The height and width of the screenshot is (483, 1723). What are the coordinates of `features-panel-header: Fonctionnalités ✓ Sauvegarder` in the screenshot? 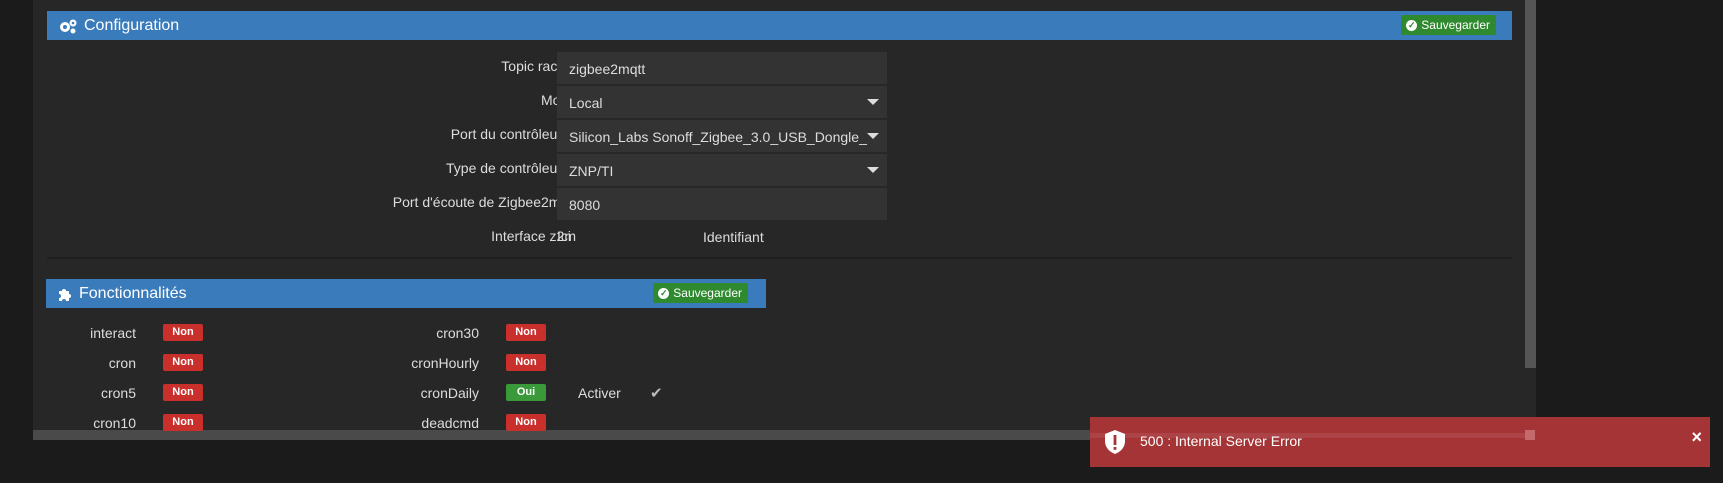 It's located at (406, 293).